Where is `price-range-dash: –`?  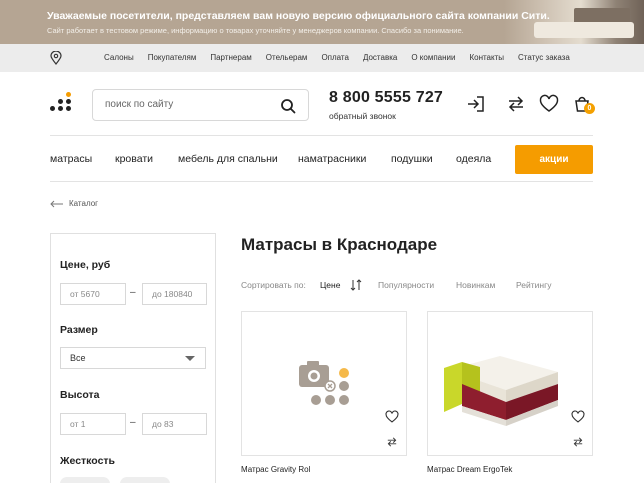
price-range-dash: – is located at coordinates (133, 292).